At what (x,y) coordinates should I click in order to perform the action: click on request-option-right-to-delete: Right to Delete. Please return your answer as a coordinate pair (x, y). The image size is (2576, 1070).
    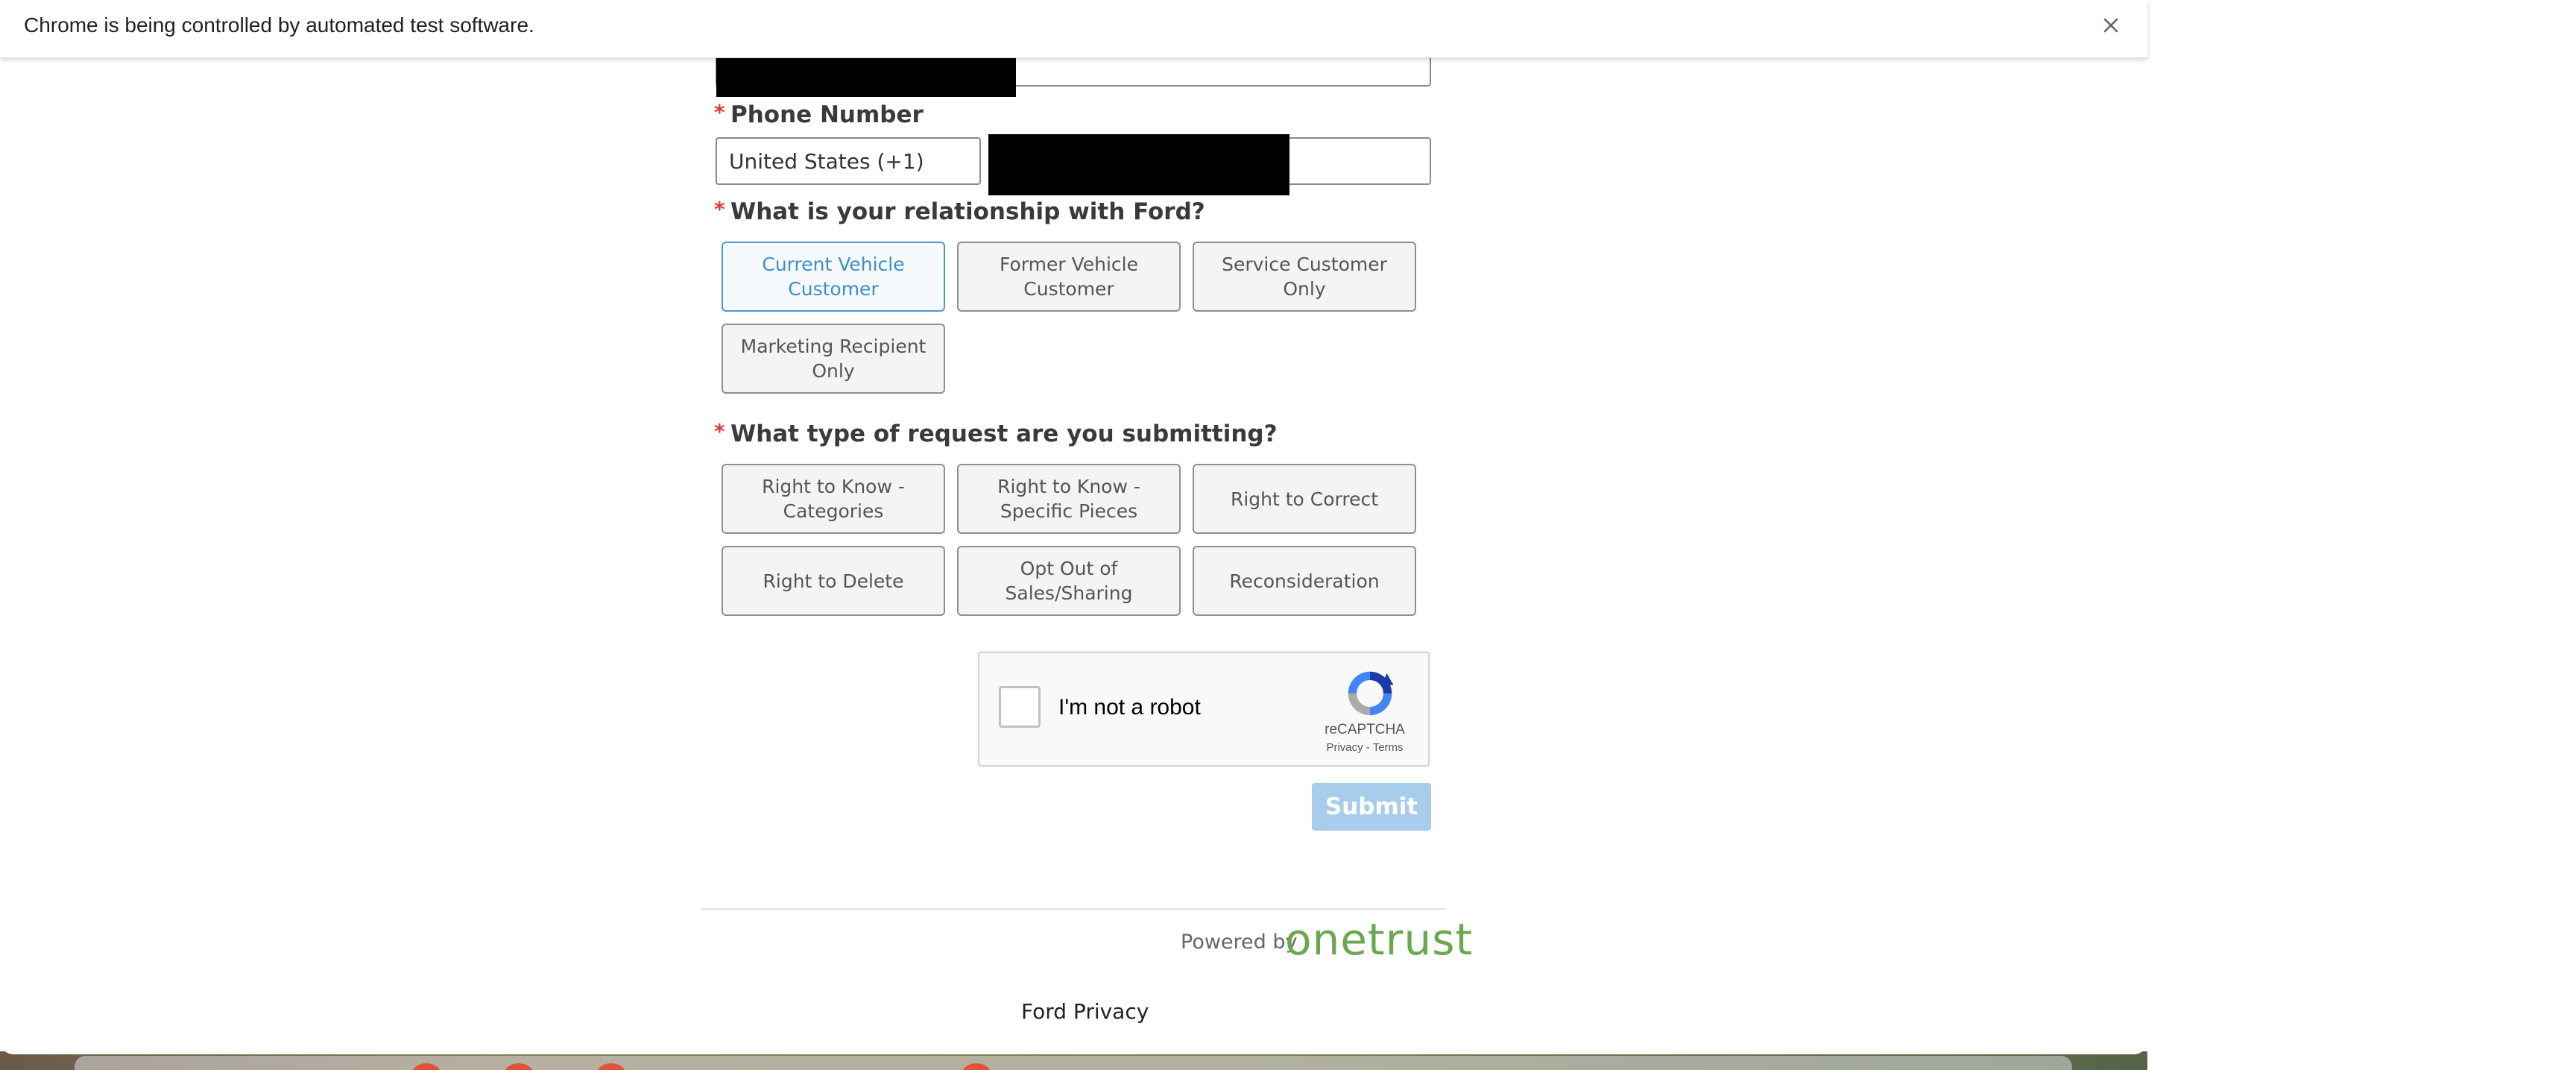
    Looking at the image, I should click on (833, 581).